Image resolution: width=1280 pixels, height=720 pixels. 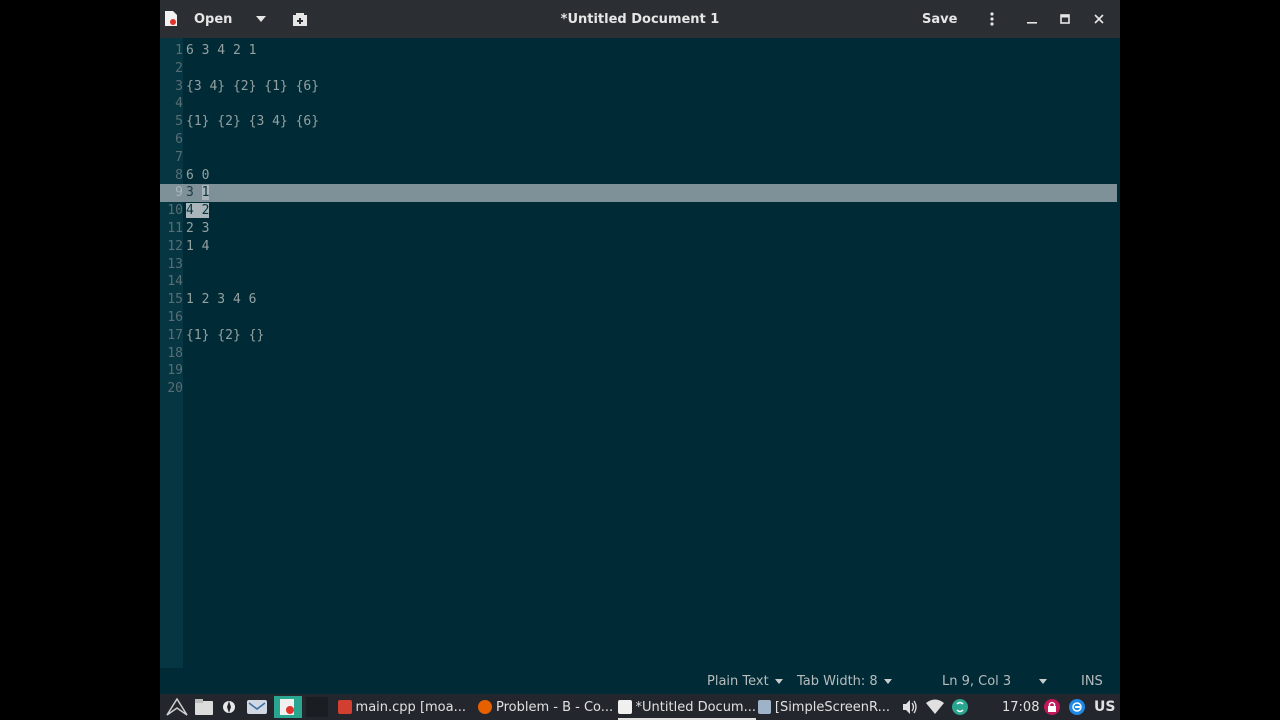 What do you see at coordinates (300, 19) in the screenshot?
I see `new-document-icon` at bounding box center [300, 19].